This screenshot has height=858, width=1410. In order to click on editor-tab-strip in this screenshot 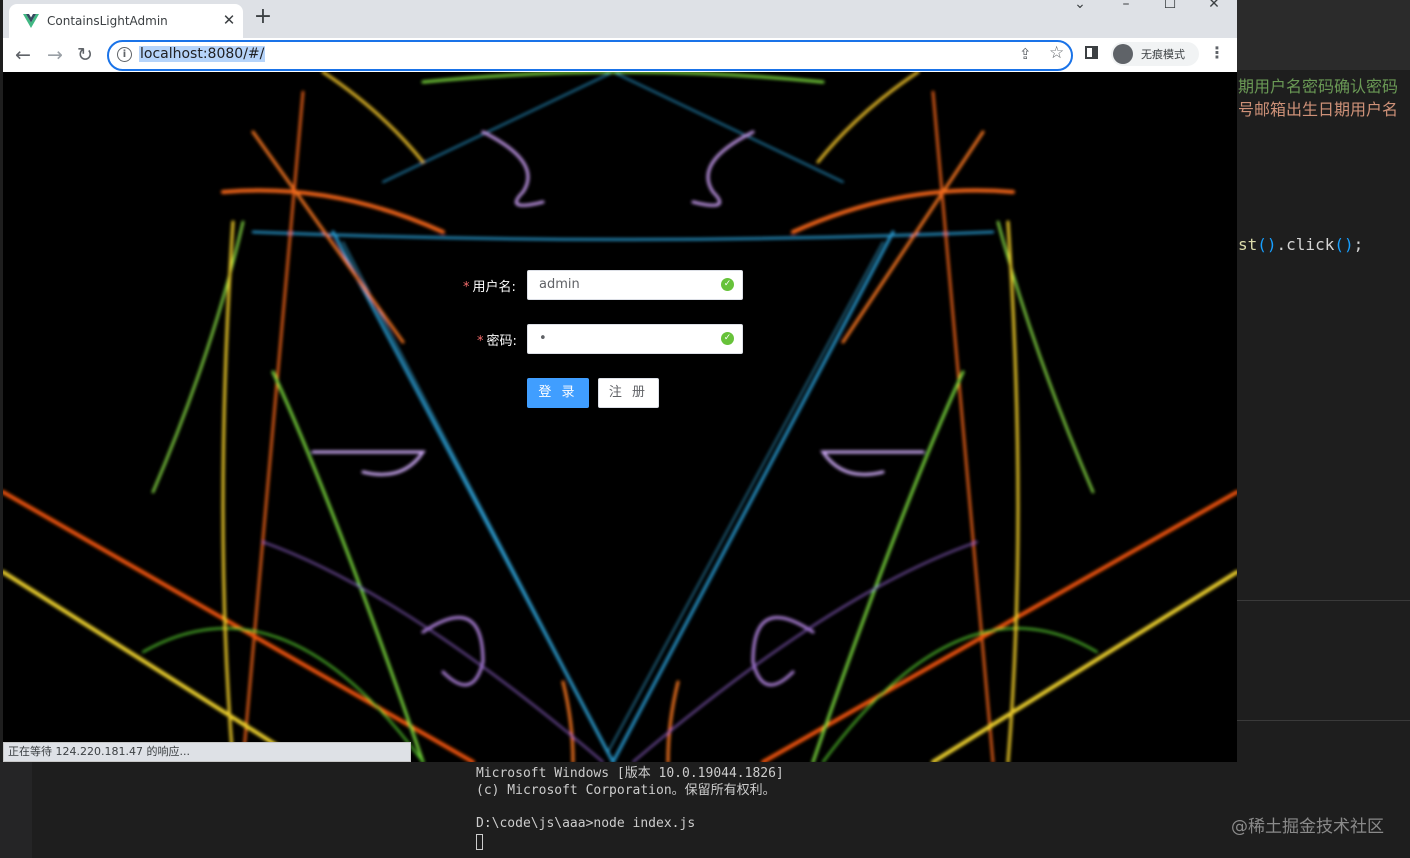, I will do `click(1323, 35)`.